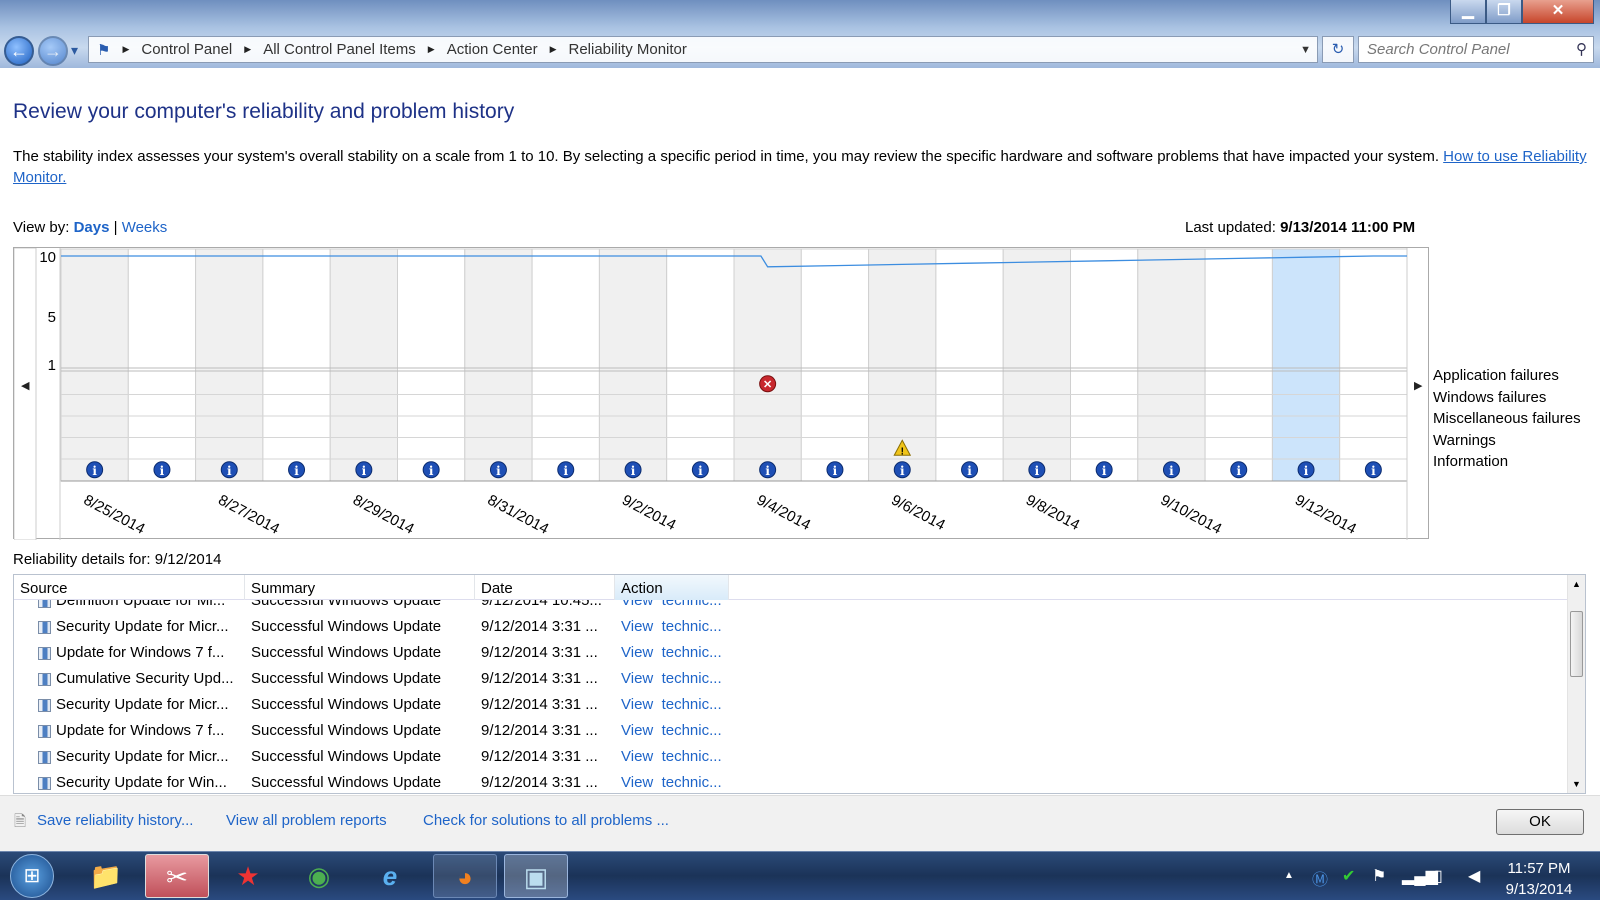 The height and width of the screenshot is (900, 1600). What do you see at coordinates (1576, 784) in the screenshot?
I see `scroll-down-icon: ▼` at bounding box center [1576, 784].